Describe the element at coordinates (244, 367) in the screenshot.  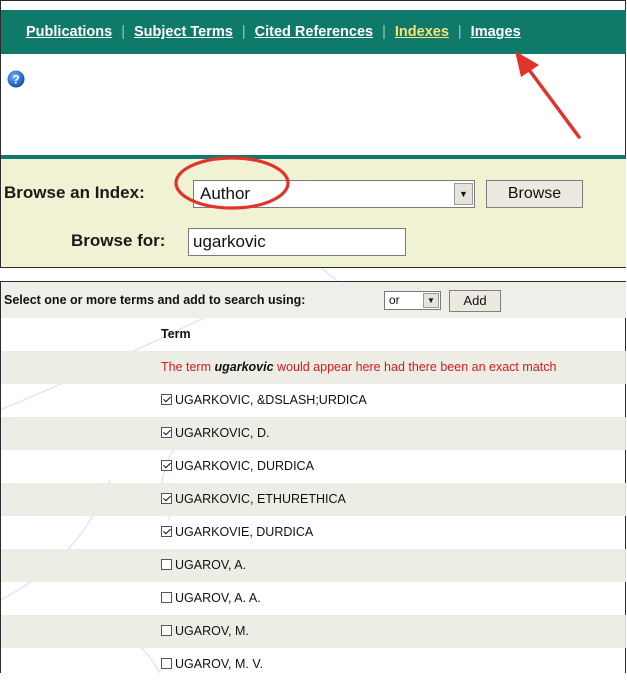
I see `no-match-term: ugarkovic` at that location.